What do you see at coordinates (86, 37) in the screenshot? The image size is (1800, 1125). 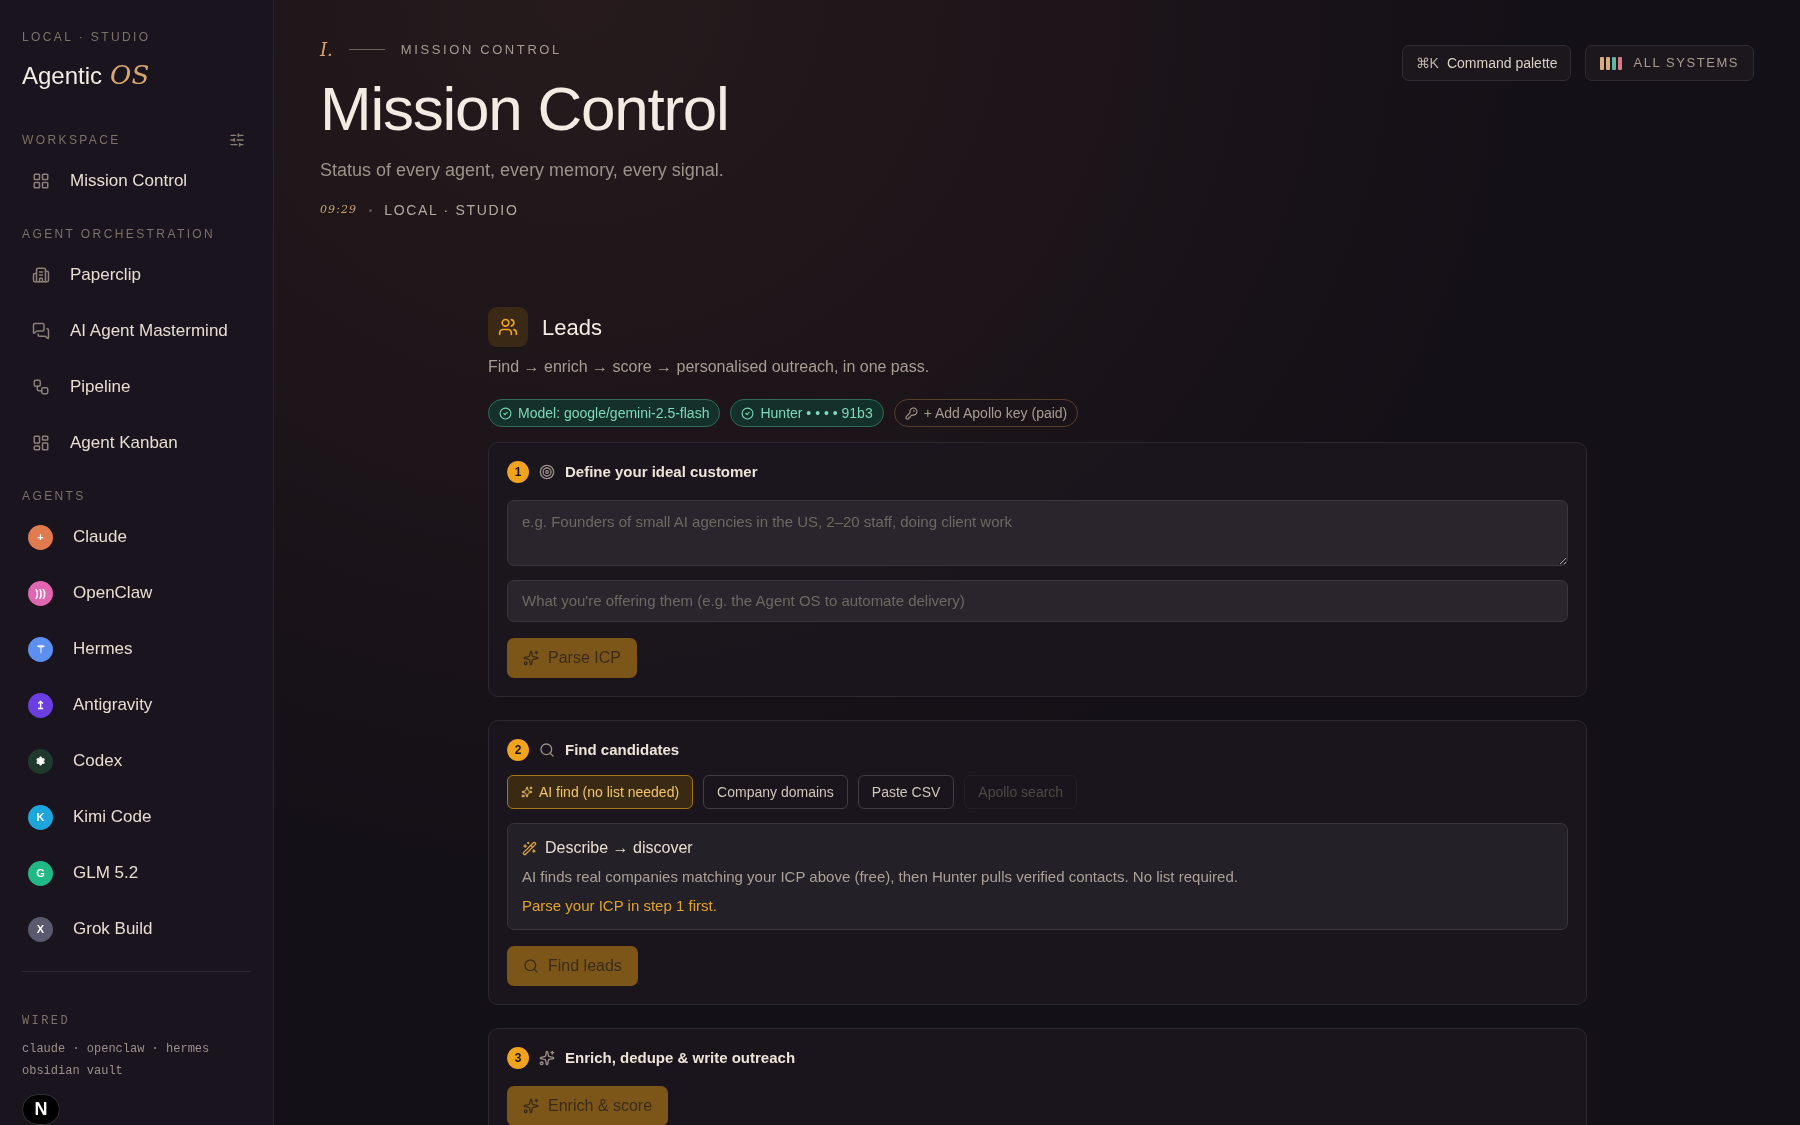 I see `sidebar-eyebrow: LOCAL · STUDIO` at bounding box center [86, 37].